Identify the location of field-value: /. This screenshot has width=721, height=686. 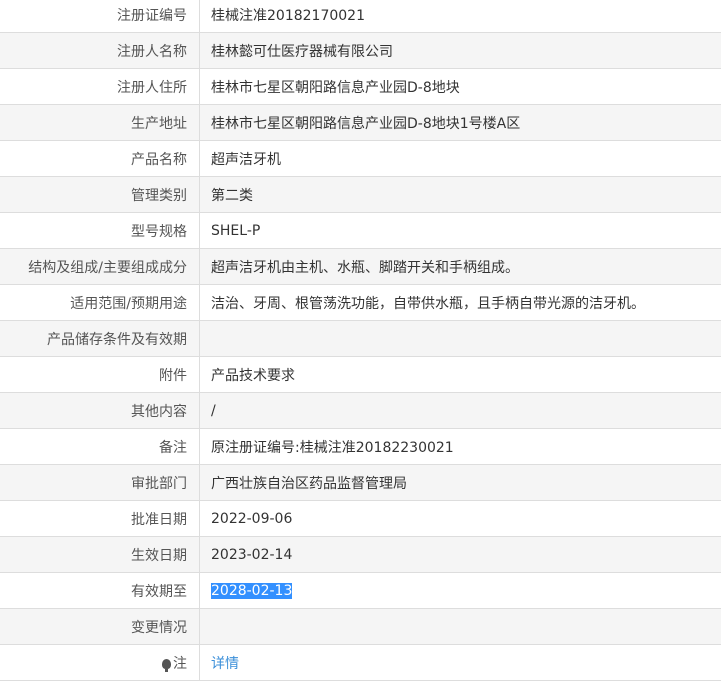
(460, 410).